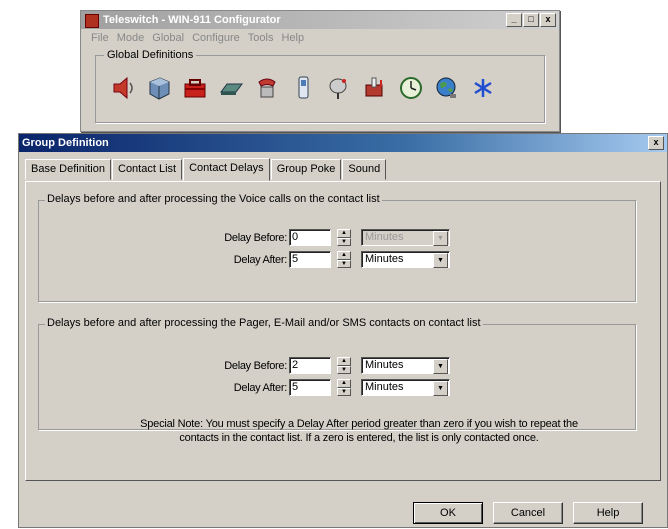 The image size is (668, 529). What do you see at coordinates (100, 38) in the screenshot?
I see `menu-file: File` at bounding box center [100, 38].